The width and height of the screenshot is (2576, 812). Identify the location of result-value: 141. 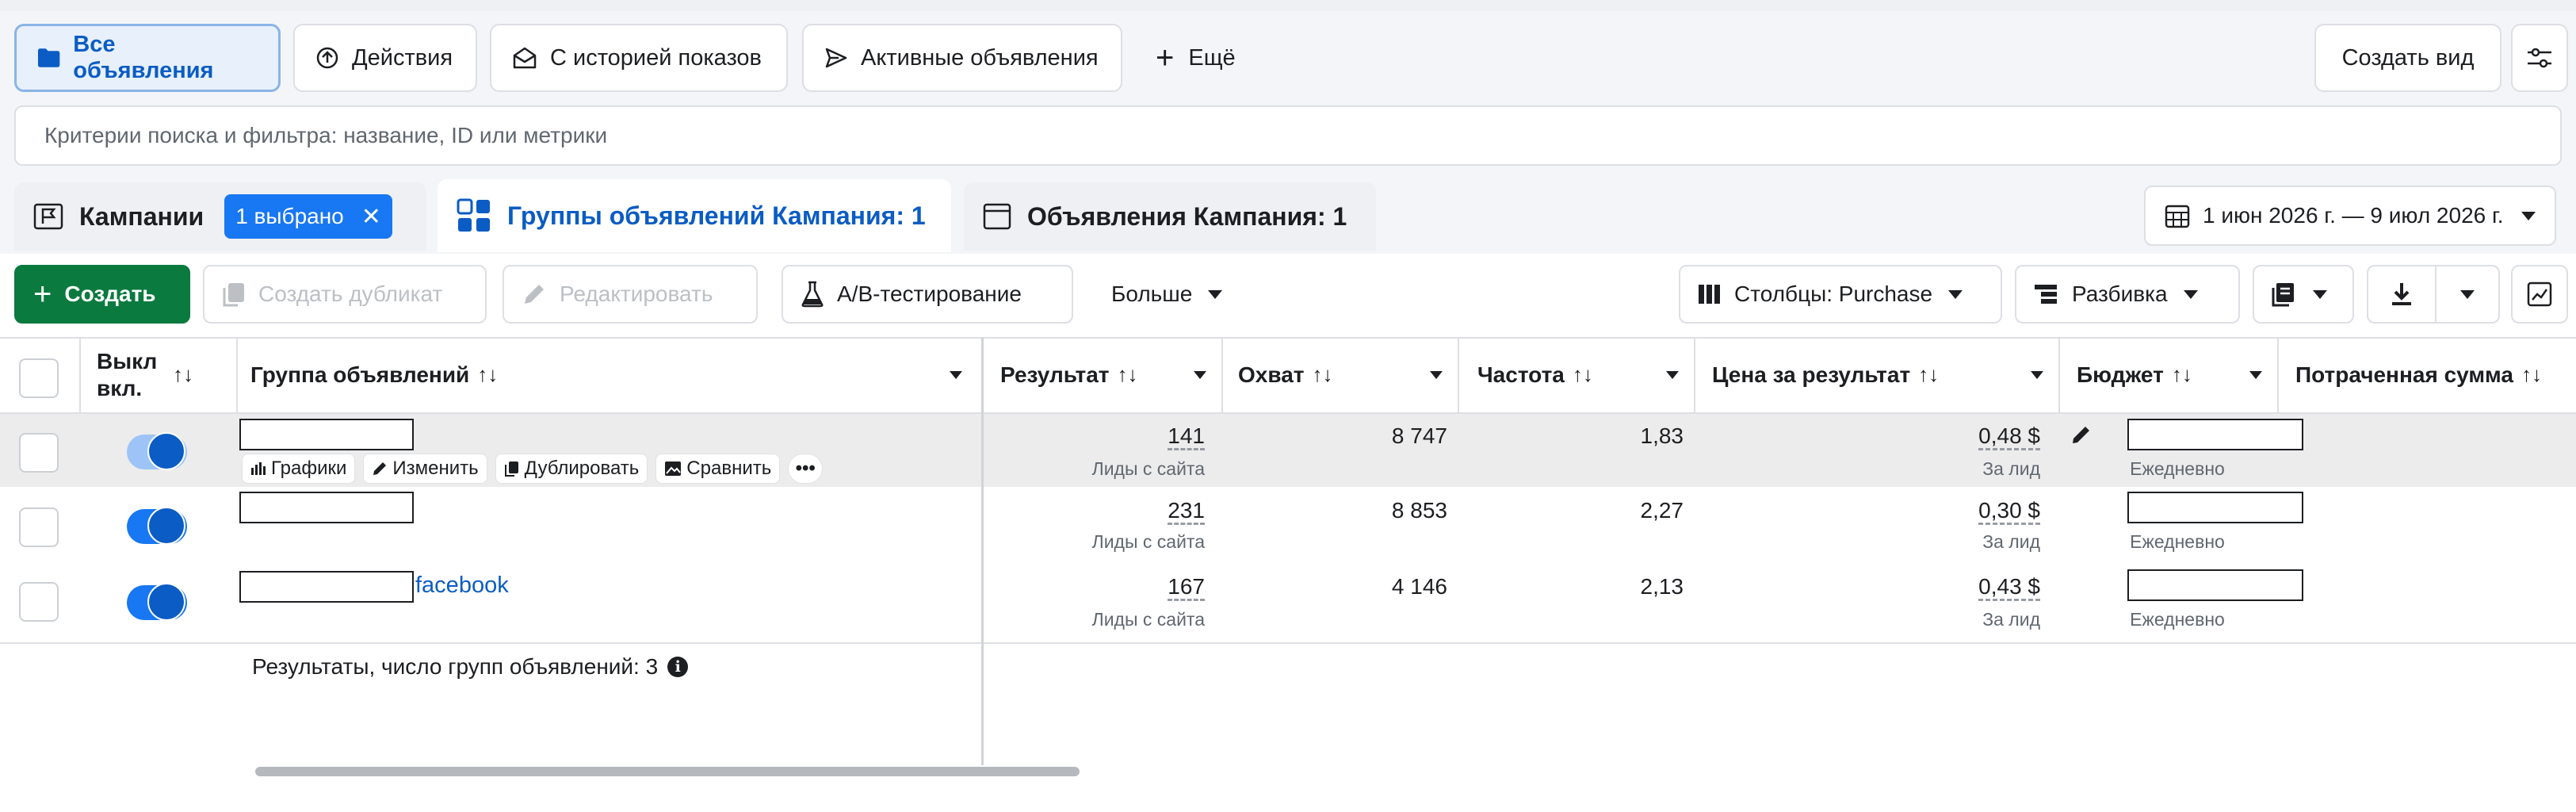
(1117, 436).